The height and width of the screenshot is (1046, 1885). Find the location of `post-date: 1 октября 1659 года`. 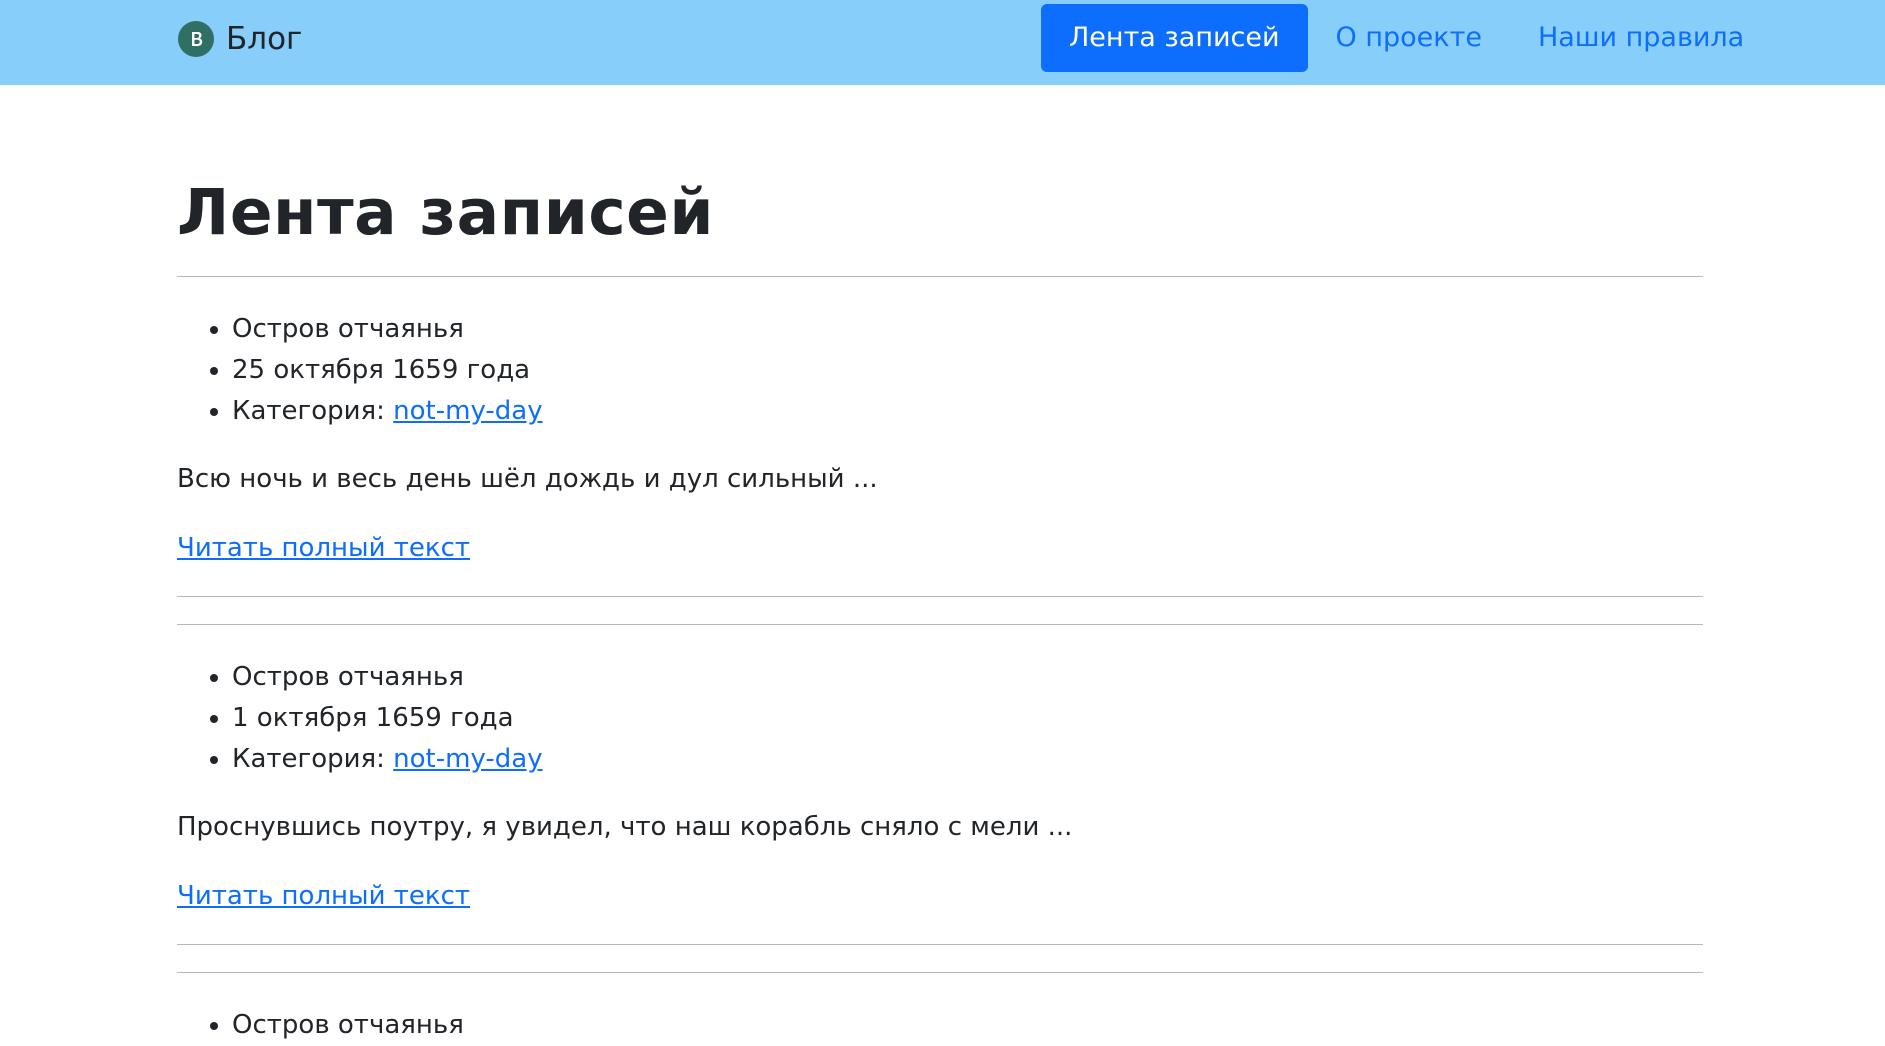

post-date: 1 октября 1659 года is located at coordinates (967, 718).